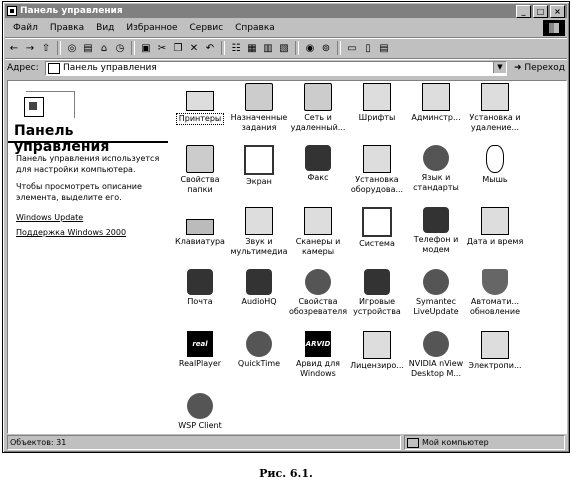 The image size is (572, 492). I want to click on menu-view: Вид, so click(105, 28).